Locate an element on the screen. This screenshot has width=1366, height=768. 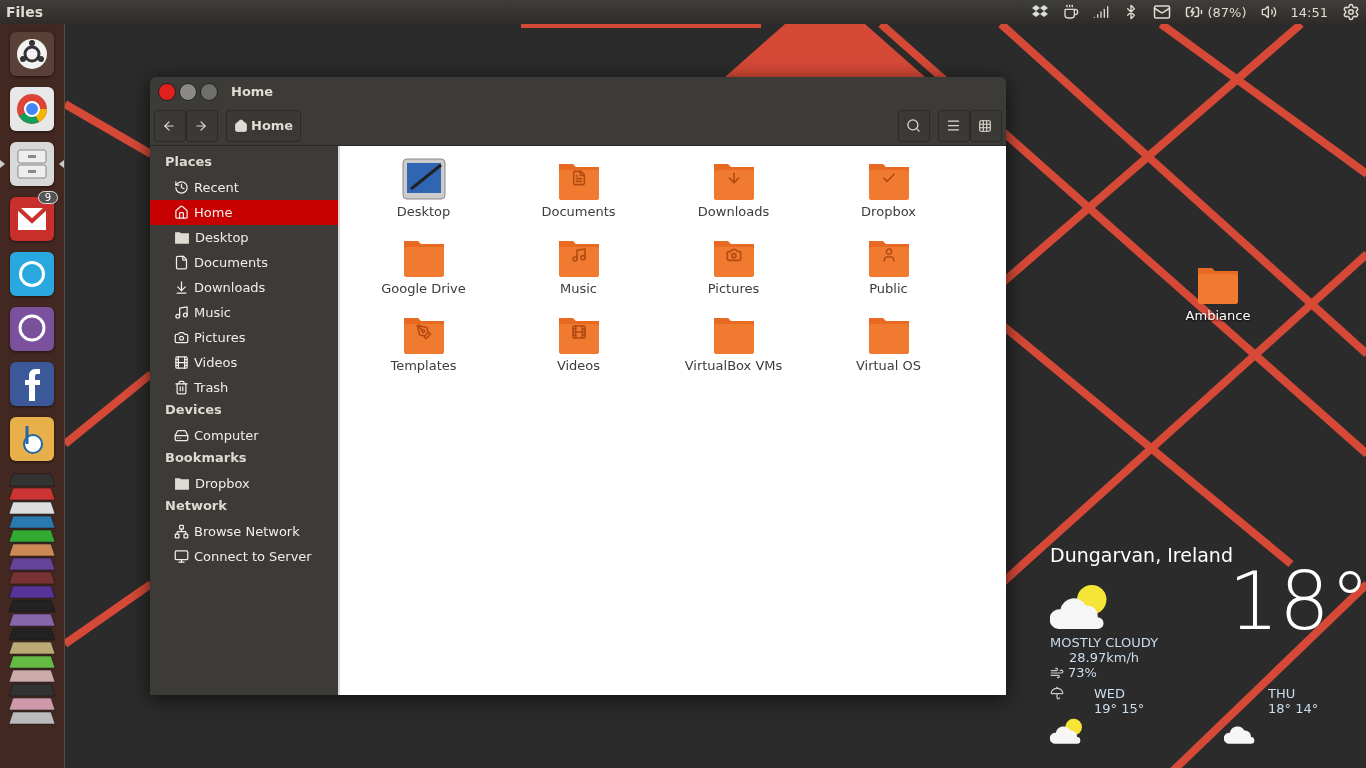
mail-icon is located at coordinates (1162, 12).